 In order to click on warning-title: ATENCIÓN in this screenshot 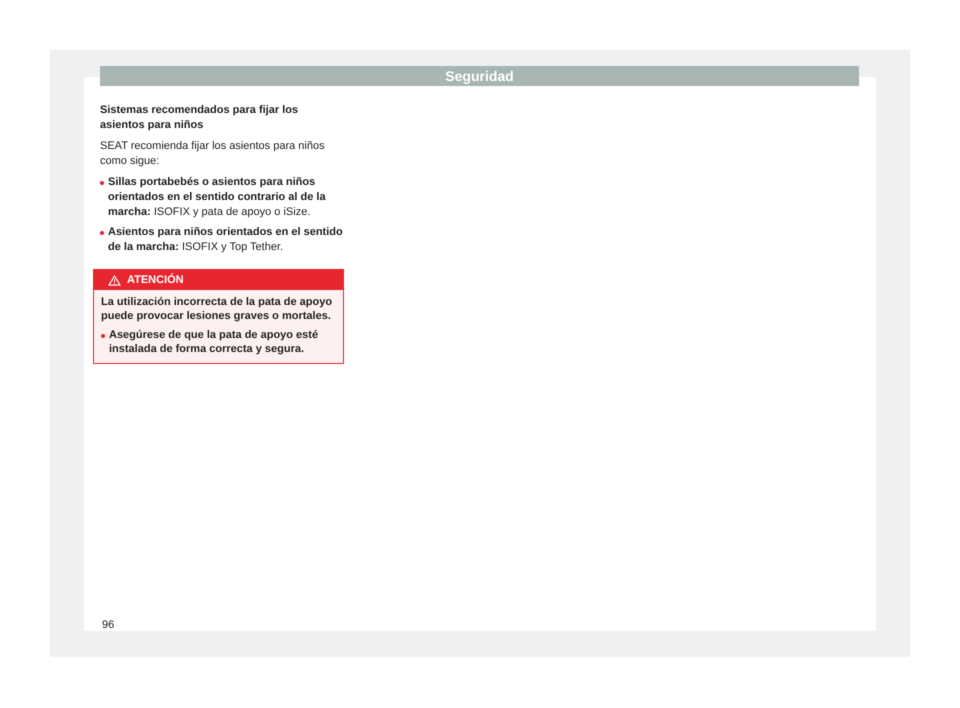, I will do `click(155, 280)`.